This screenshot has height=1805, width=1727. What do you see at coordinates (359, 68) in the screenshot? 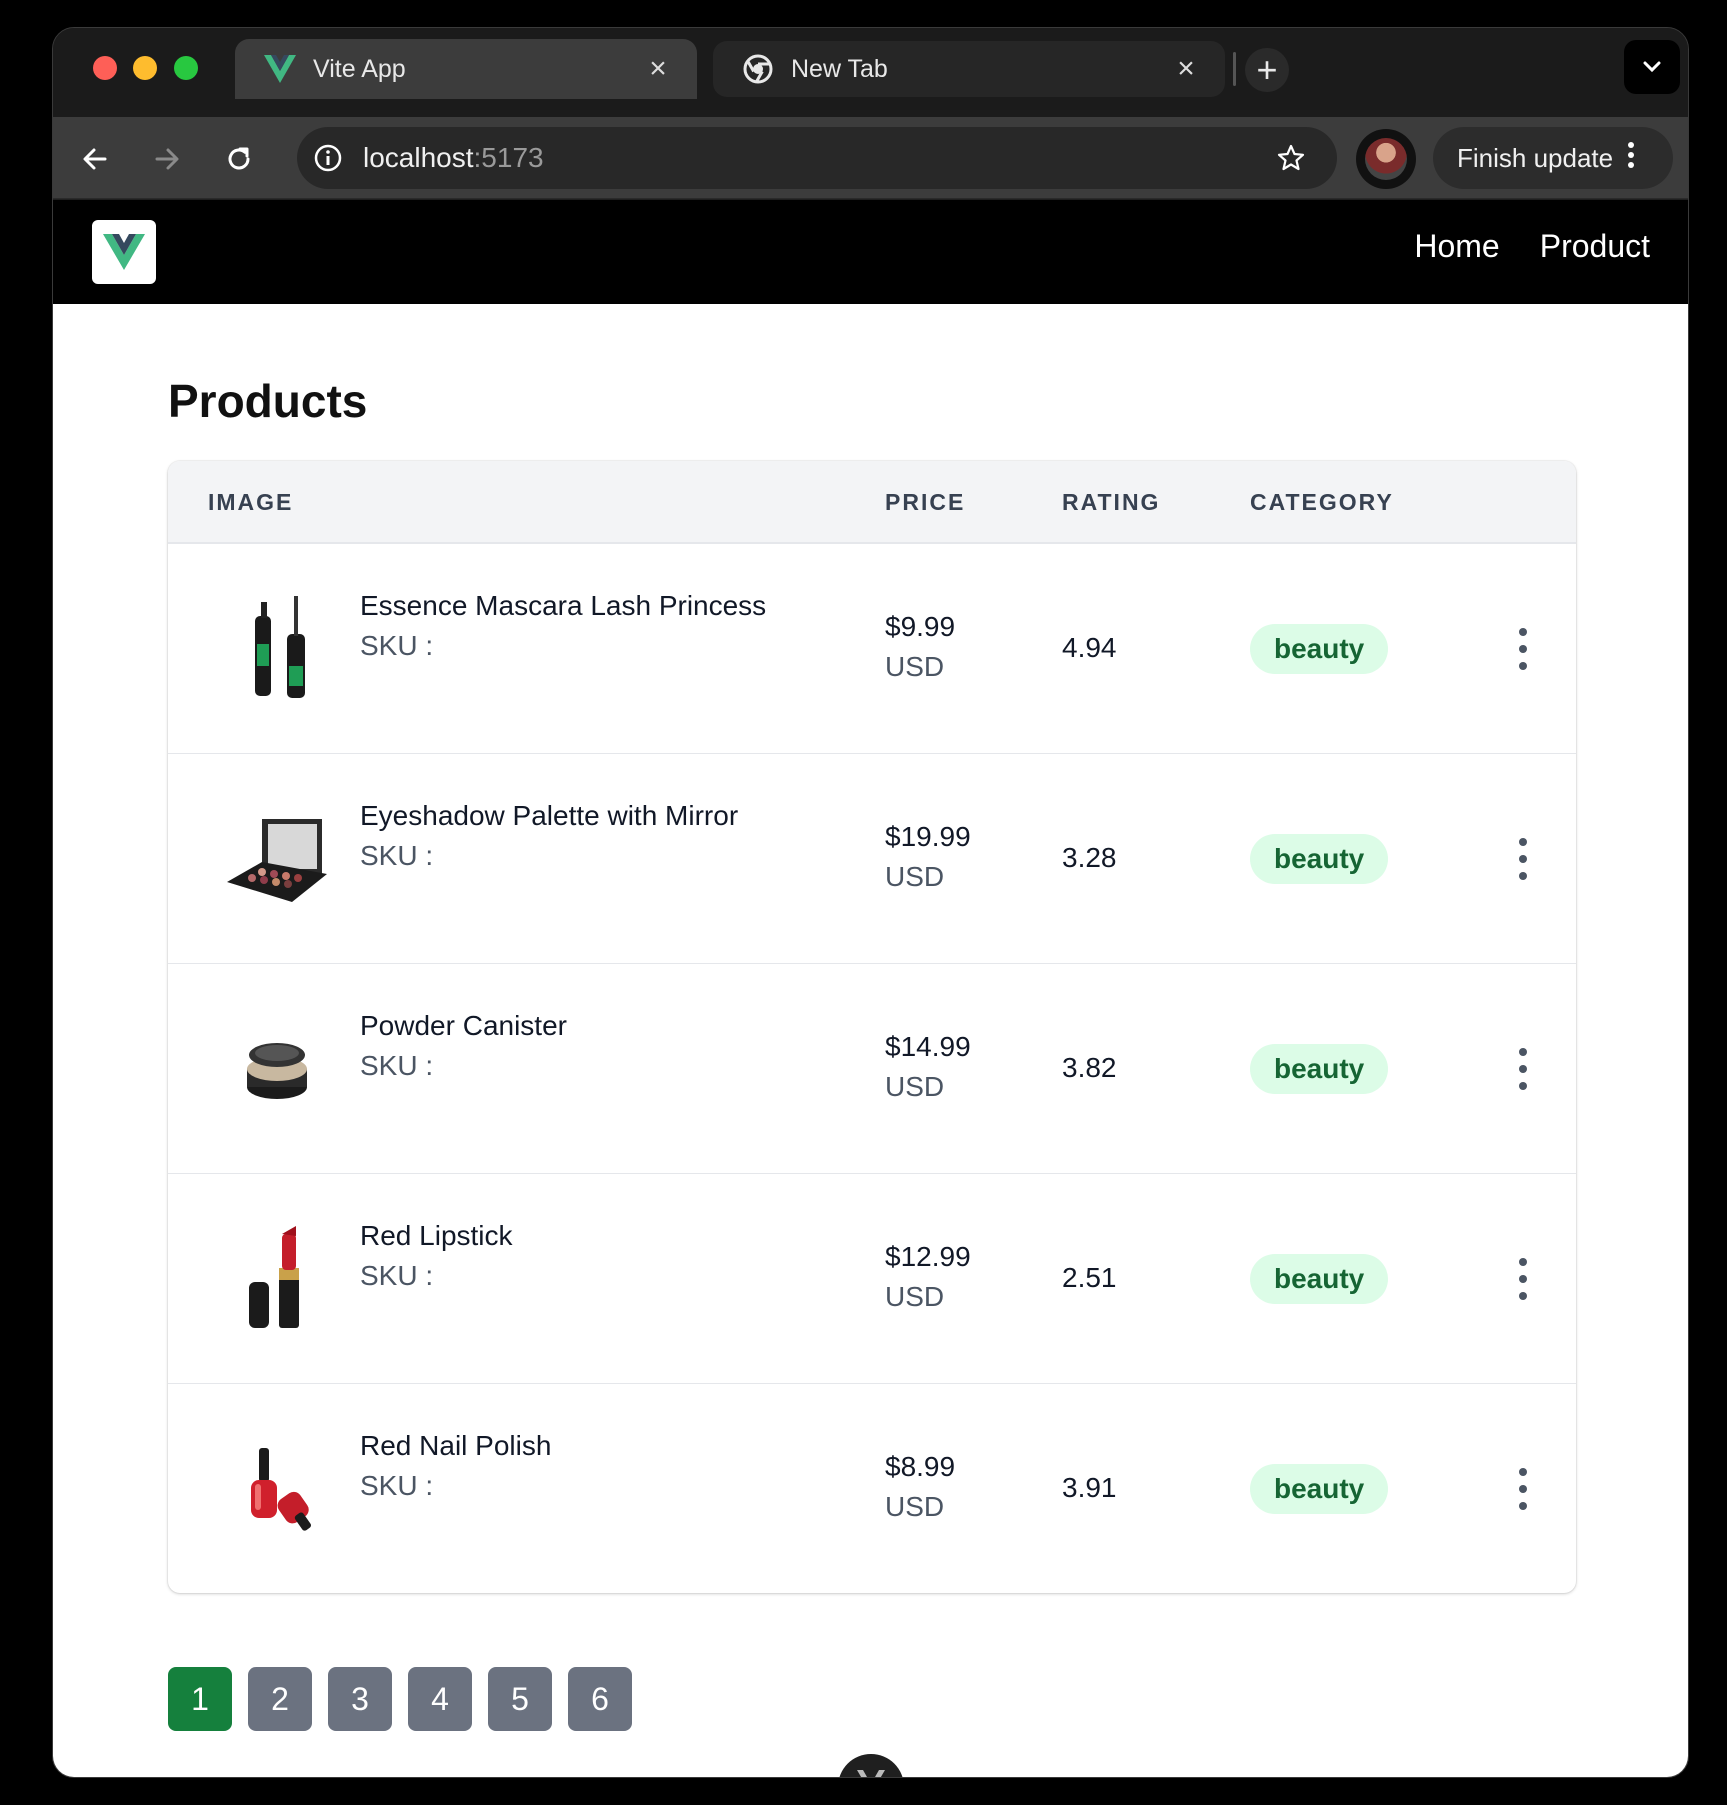
I see `tab-title: Vite App` at bounding box center [359, 68].